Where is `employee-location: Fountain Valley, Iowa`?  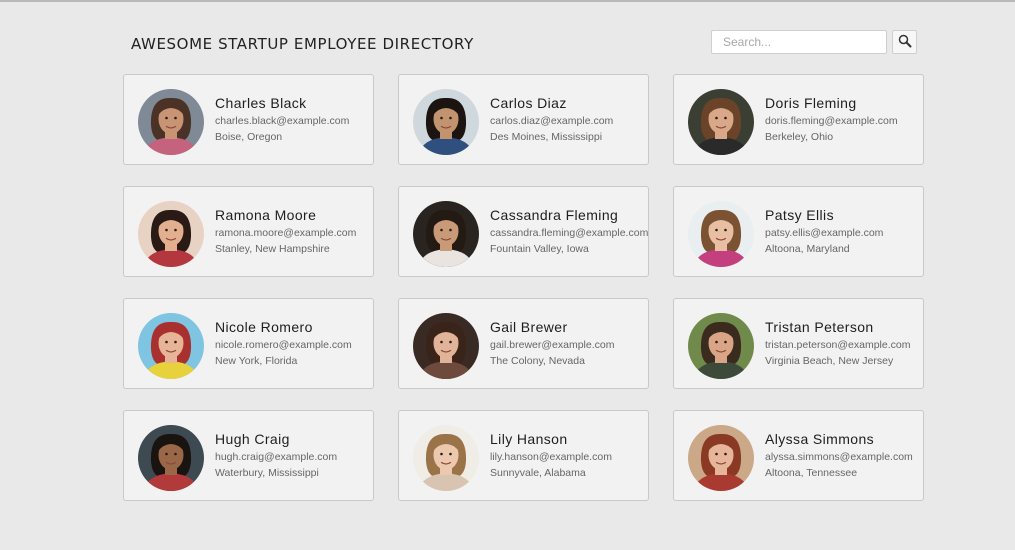
employee-location: Fountain Valley, Iowa is located at coordinates (539, 249).